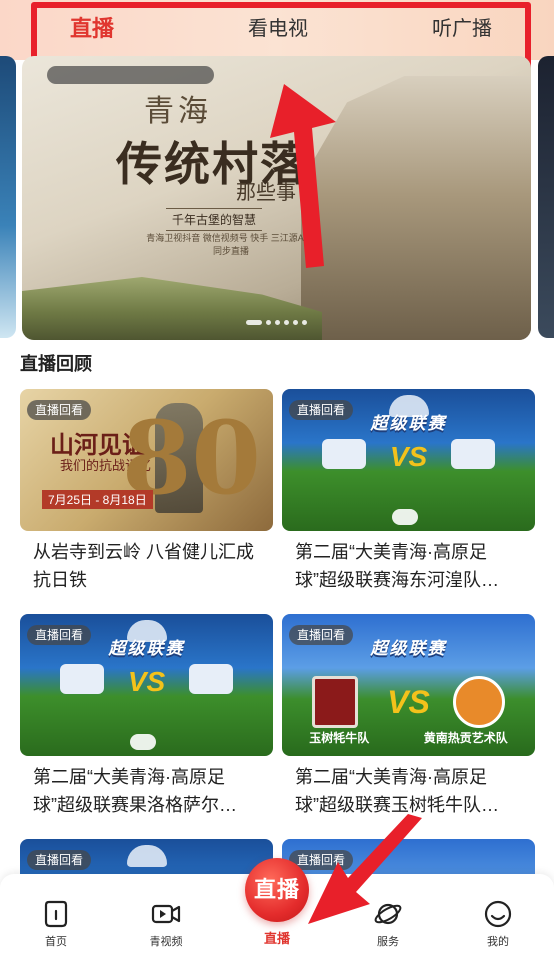 This screenshot has height=959, width=554. What do you see at coordinates (339, 738) in the screenshot?
I see `team-left-name: 玉树牦牛队` at bounding box center [339, 738].